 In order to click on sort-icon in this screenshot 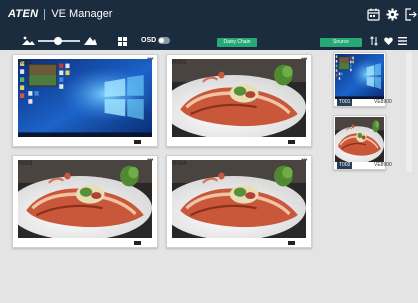, I will do `click(374, 41)`.